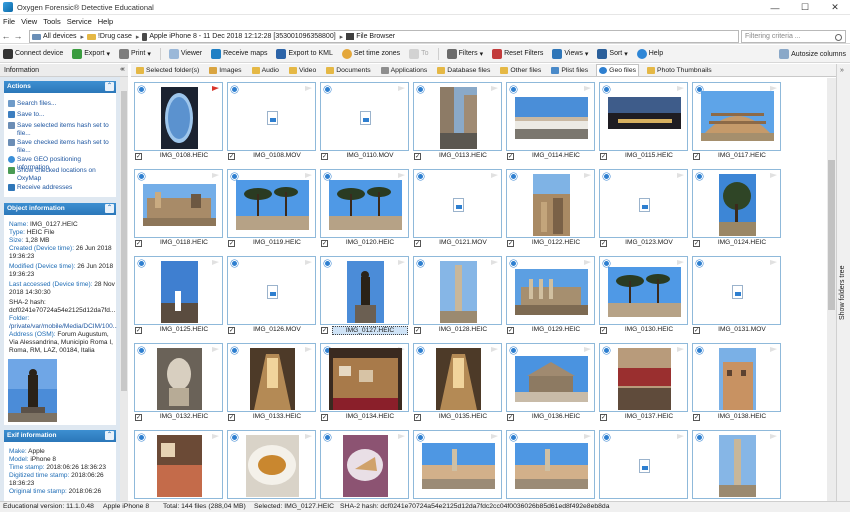 The height and width of the screenshot is (512, 850). I want to click on file-thumbnail: ✓ IMG_0138.HEIC, so click(736, 385).